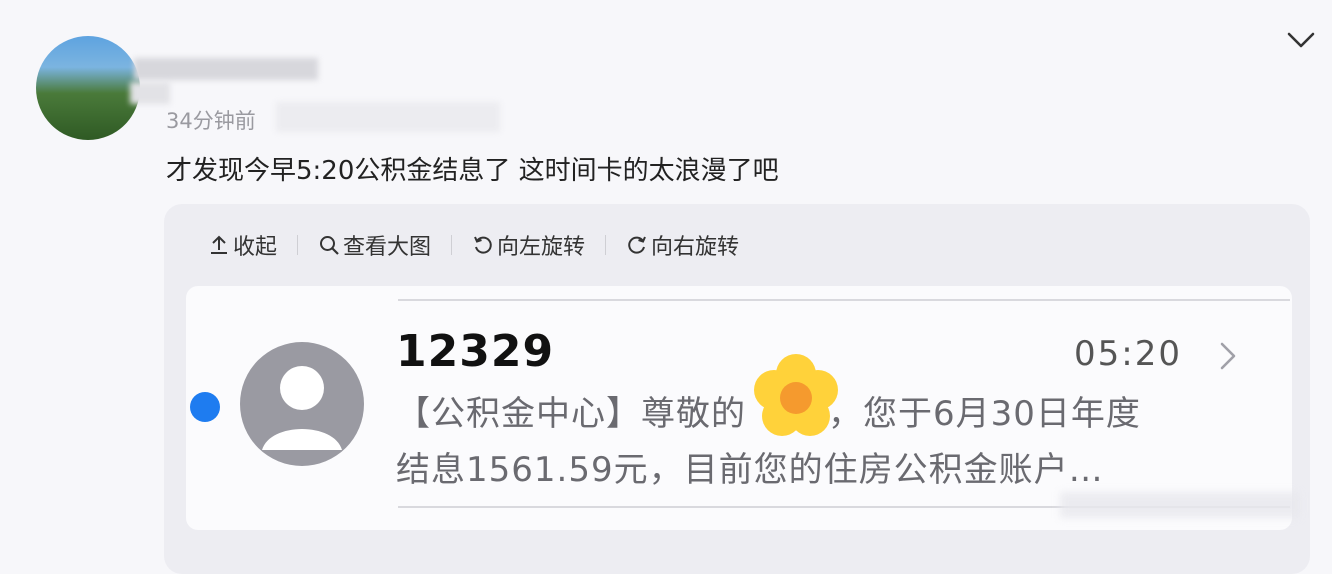 This screenshot has height=574, width=1332. Describe the element at coordinates (219, 244) in the screenshot. I see `upload-arrow-icon` at that location.